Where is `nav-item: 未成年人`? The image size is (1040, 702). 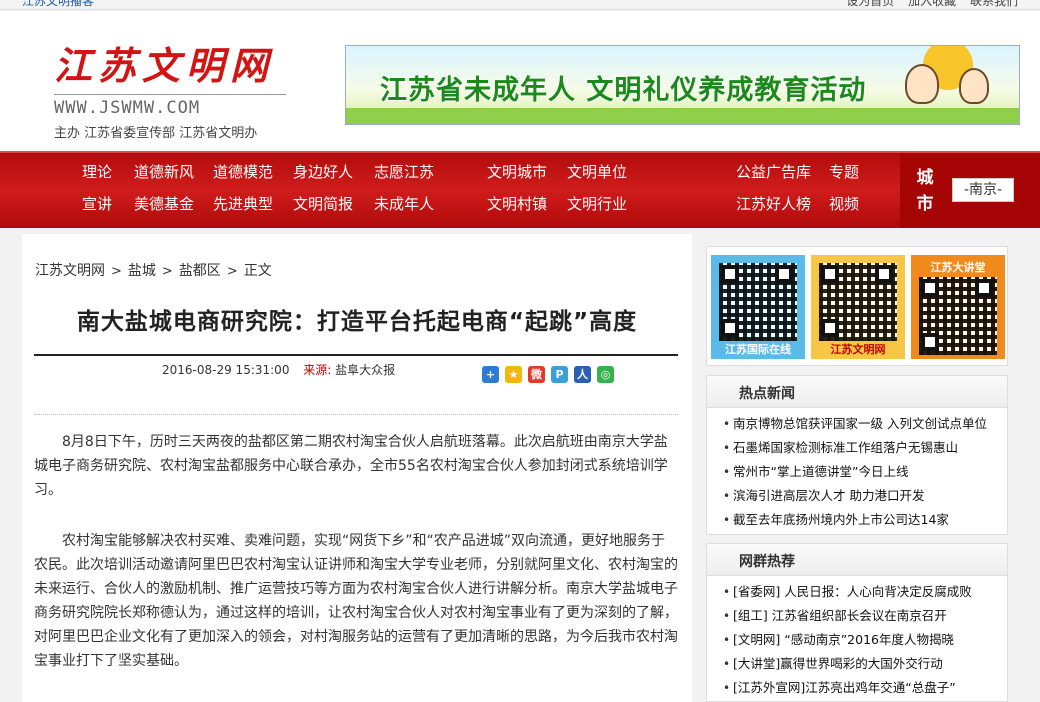 nav-item: 未成年人 is located at coordinates (404, 203).